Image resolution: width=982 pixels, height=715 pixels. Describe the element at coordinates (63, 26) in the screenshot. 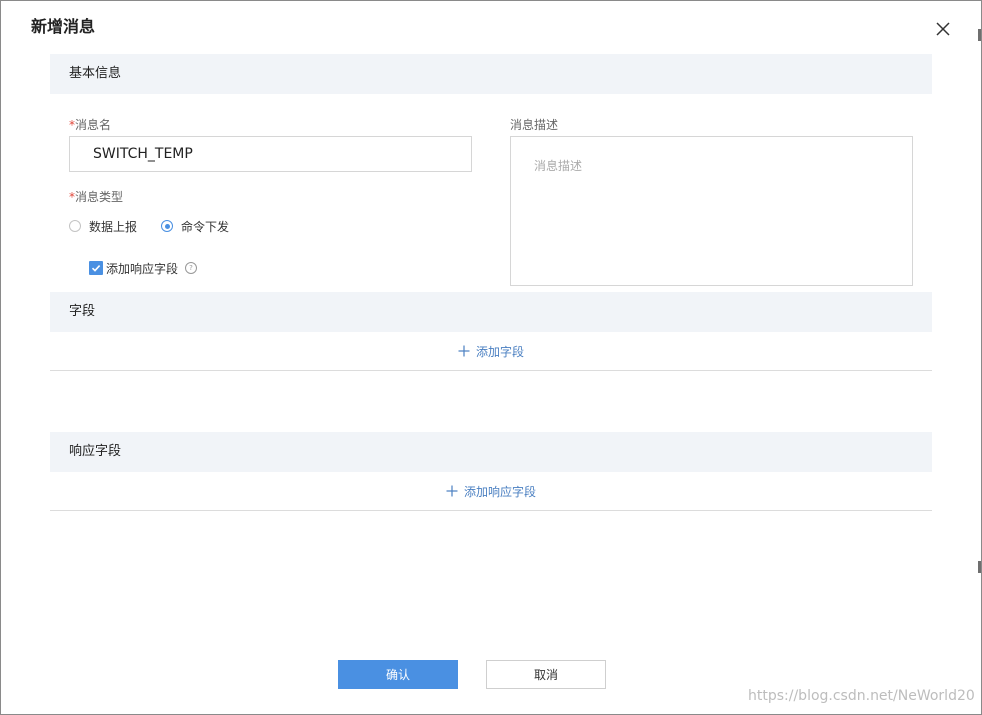

I see `dialog-title: 新增消息` at that location.